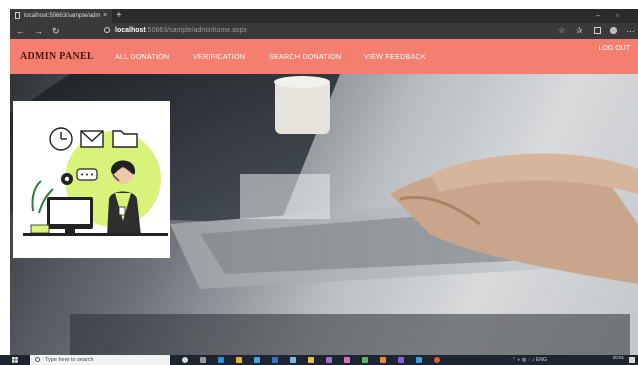 The height and width of the screenshot is (365, 638). I want to click on star-icon: ☆, so click(561, 31).